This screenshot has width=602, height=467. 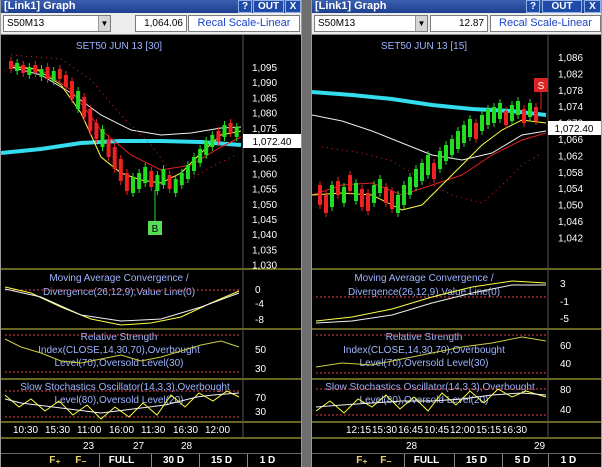 What do you see at coordinates (119, 350) in the screenshot?
I see `left-rsi-label-2: Index(CLOSE,14,30,70),Overbought` at bounding box center [119, 350].